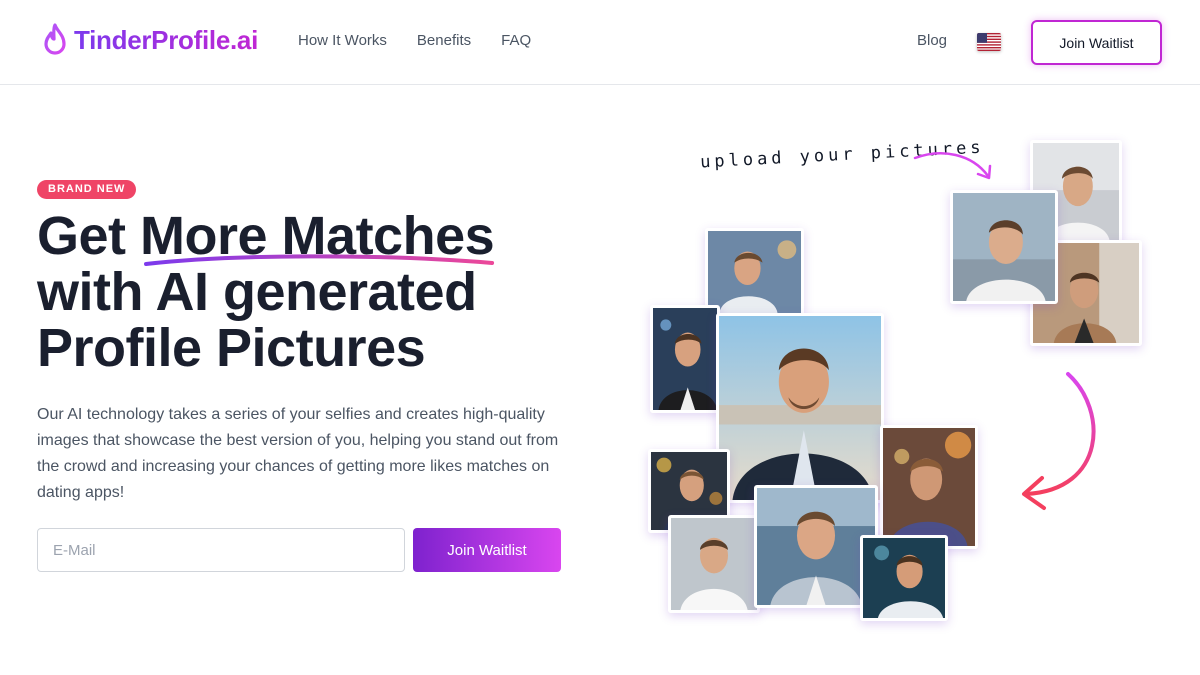  I want to click on nav-faq: FAQ, so click(516, 40).